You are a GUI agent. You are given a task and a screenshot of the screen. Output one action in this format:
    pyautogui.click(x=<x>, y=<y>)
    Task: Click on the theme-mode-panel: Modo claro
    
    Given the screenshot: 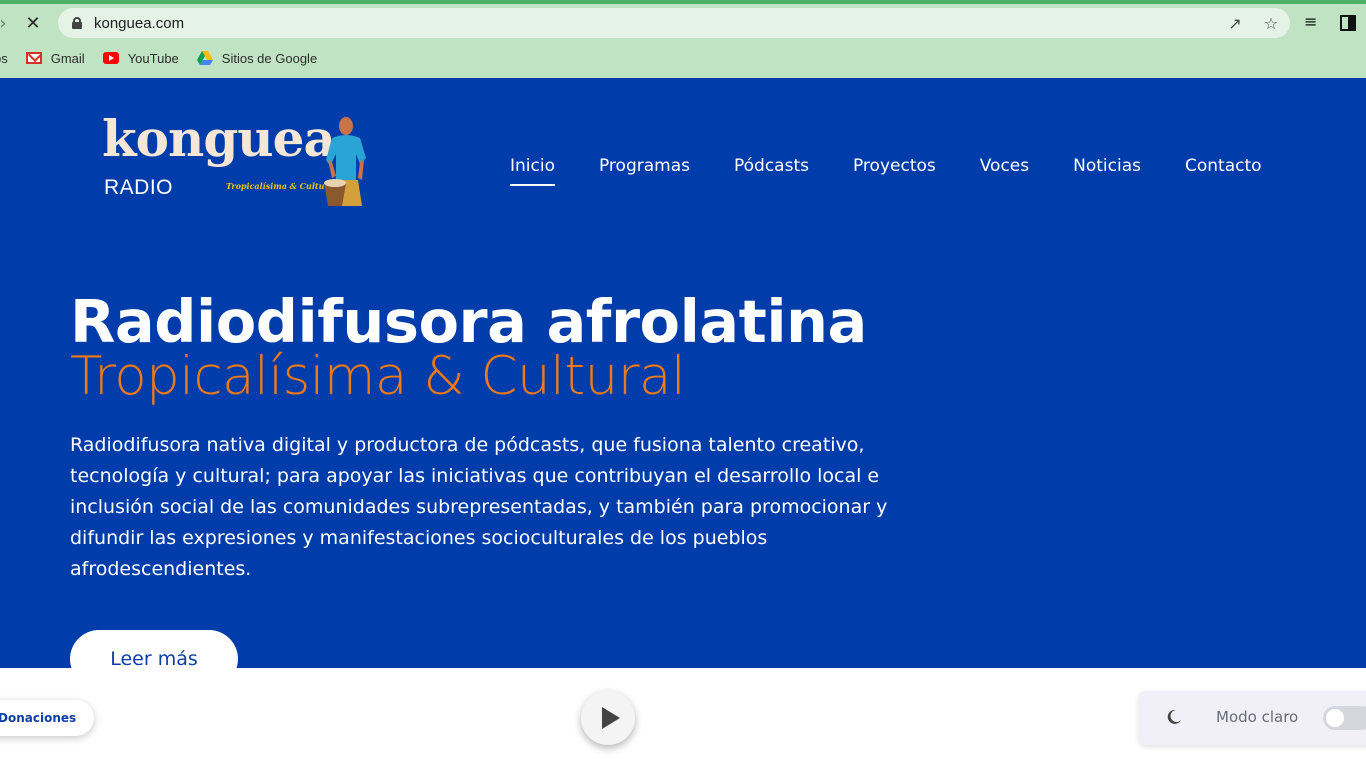 What is the action you would take?
    pyautogui.click(x=1252, y=718)
    